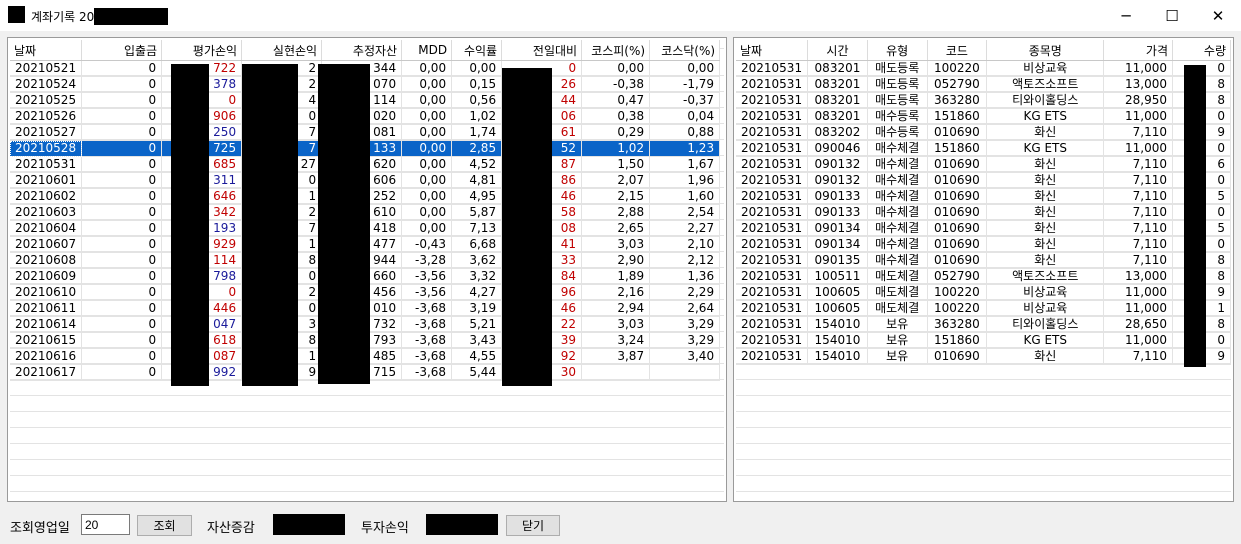 This screenshot has width=1241, height=544. What do you see at coordinates (957, 50) in the screenshot?
I see `trade-header-3: 코드` at bounding box center [957, 50].